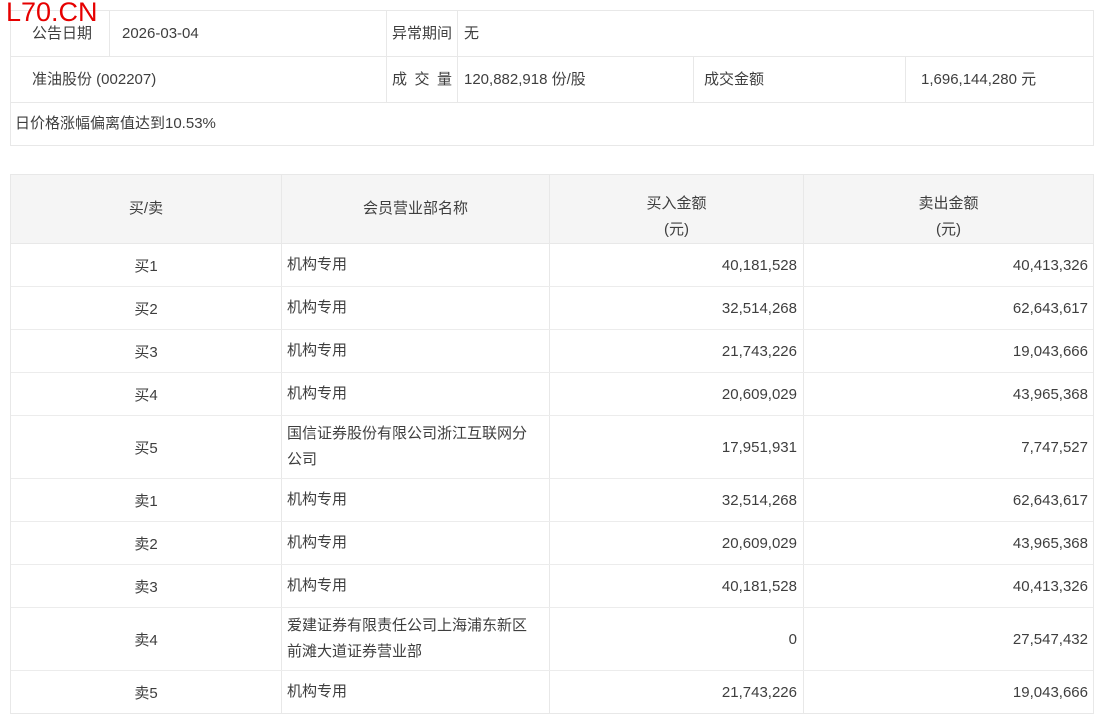  What do you see at coordinates (146, 639) in the screenshot?
I see `buy-sell-rank-cell: 卖4` at bounding box center [146, 639].